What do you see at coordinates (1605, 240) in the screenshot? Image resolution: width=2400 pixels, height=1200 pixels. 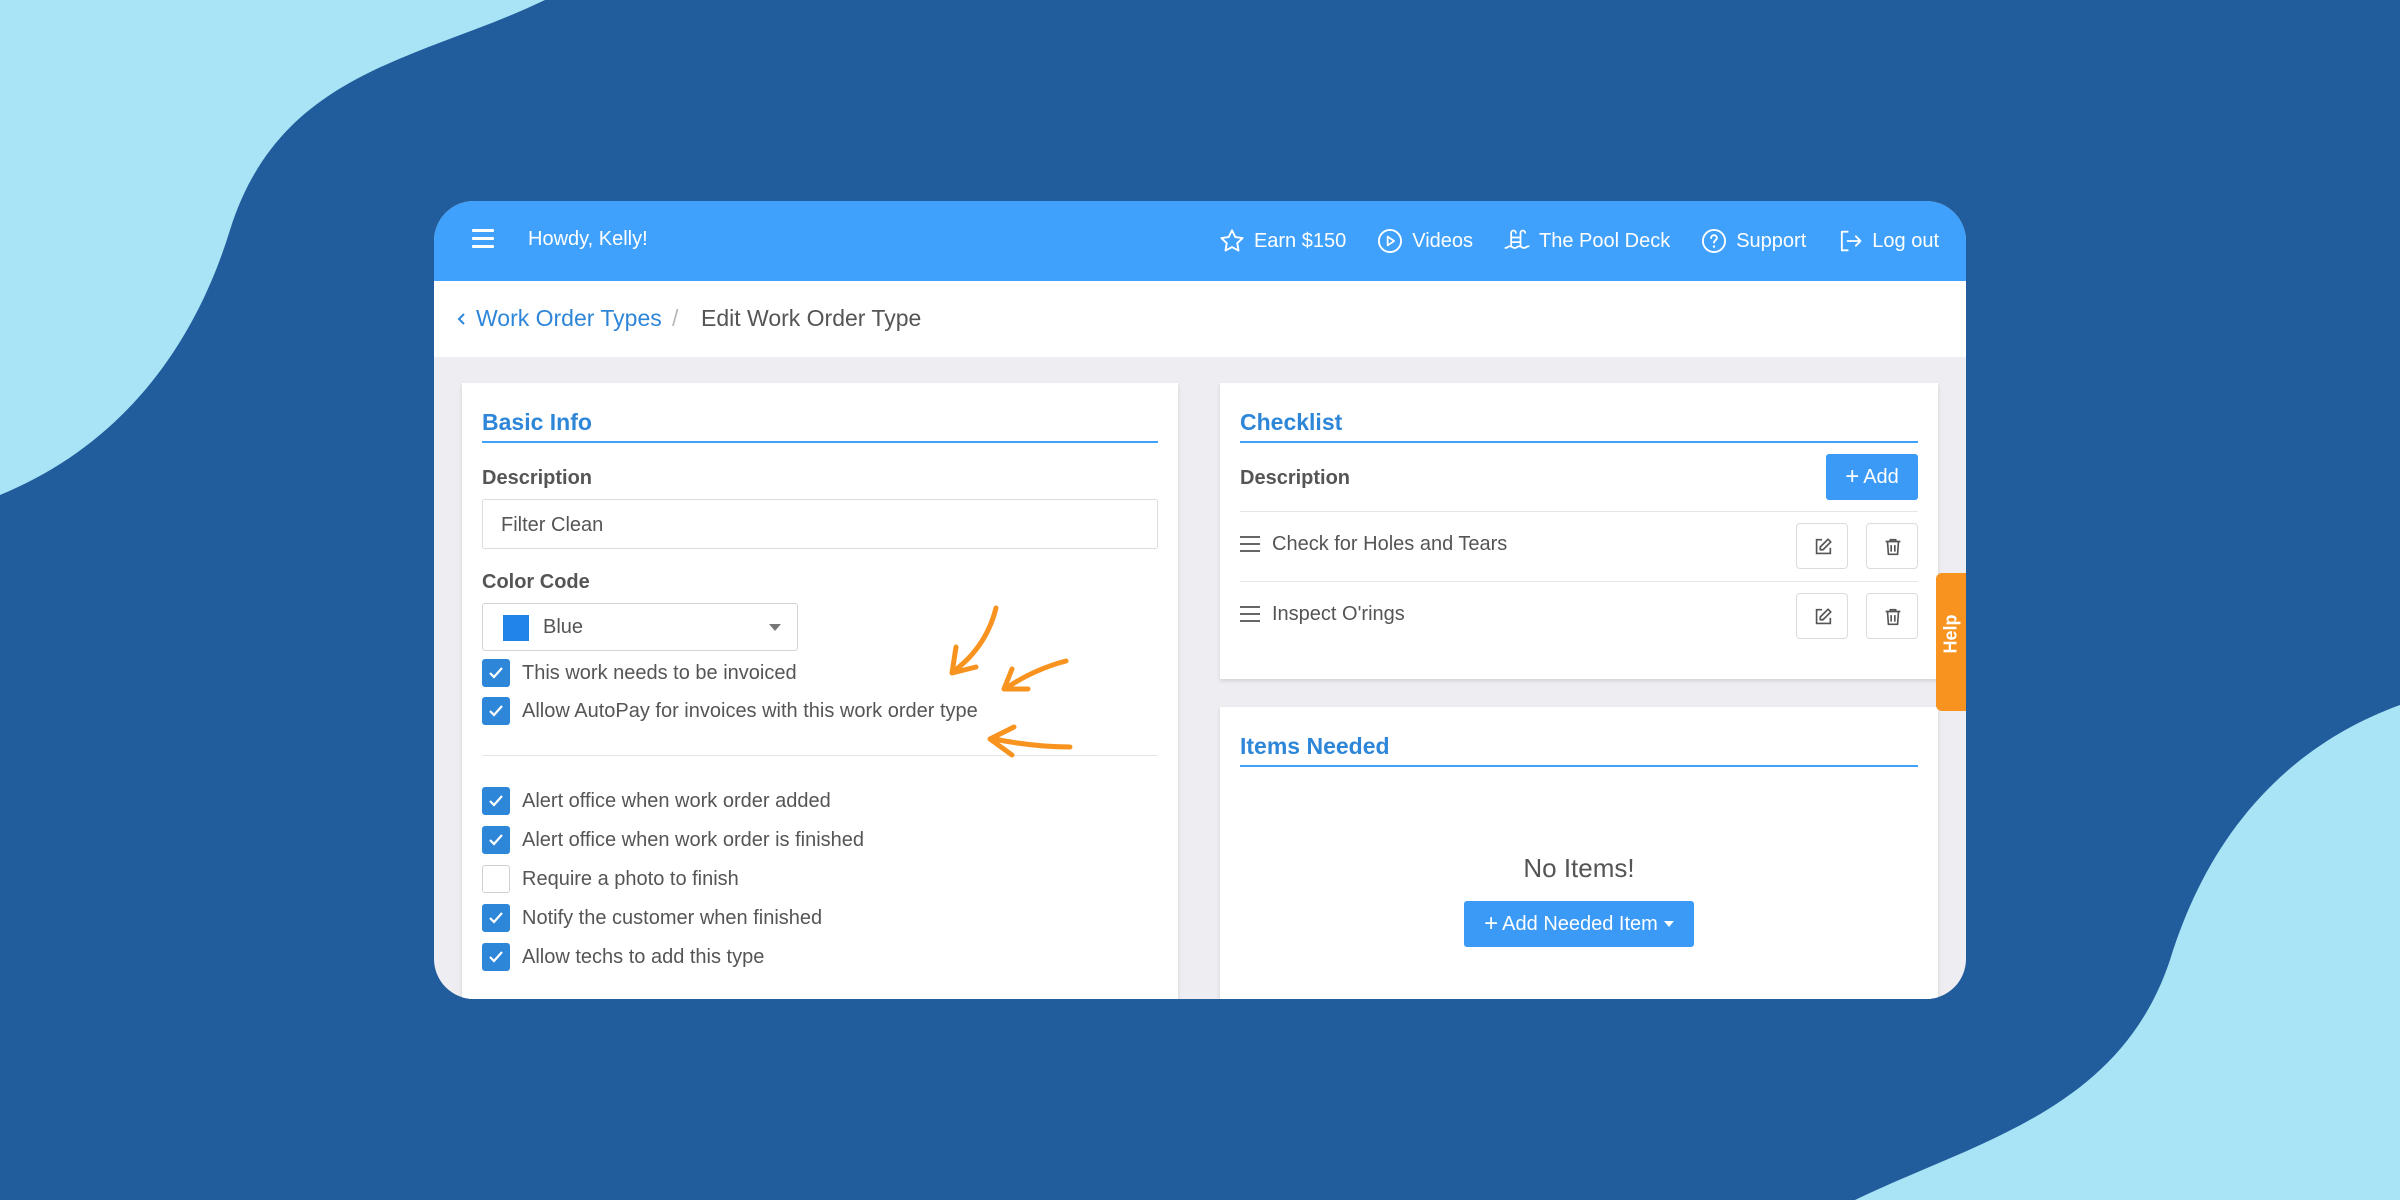 I see `nav-pool-deck-label: The Pool Deck` at bounding box center [1605, 240].